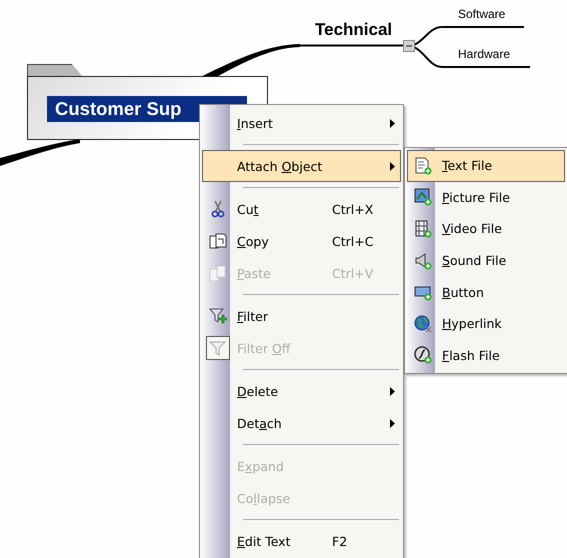 This screenshot has width=567, height=558. Describe the element at coordinates (301, 423) in the screenshot. I see `menu-item: Detach` at that location.